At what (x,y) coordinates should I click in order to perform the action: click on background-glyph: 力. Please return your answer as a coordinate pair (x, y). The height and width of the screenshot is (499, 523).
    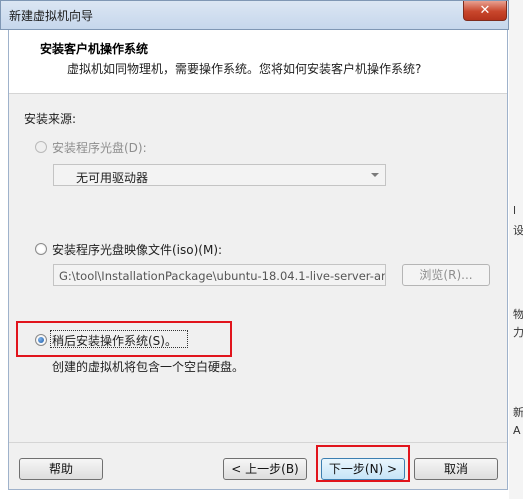
    Looking at the image, I should click on (518, 332).